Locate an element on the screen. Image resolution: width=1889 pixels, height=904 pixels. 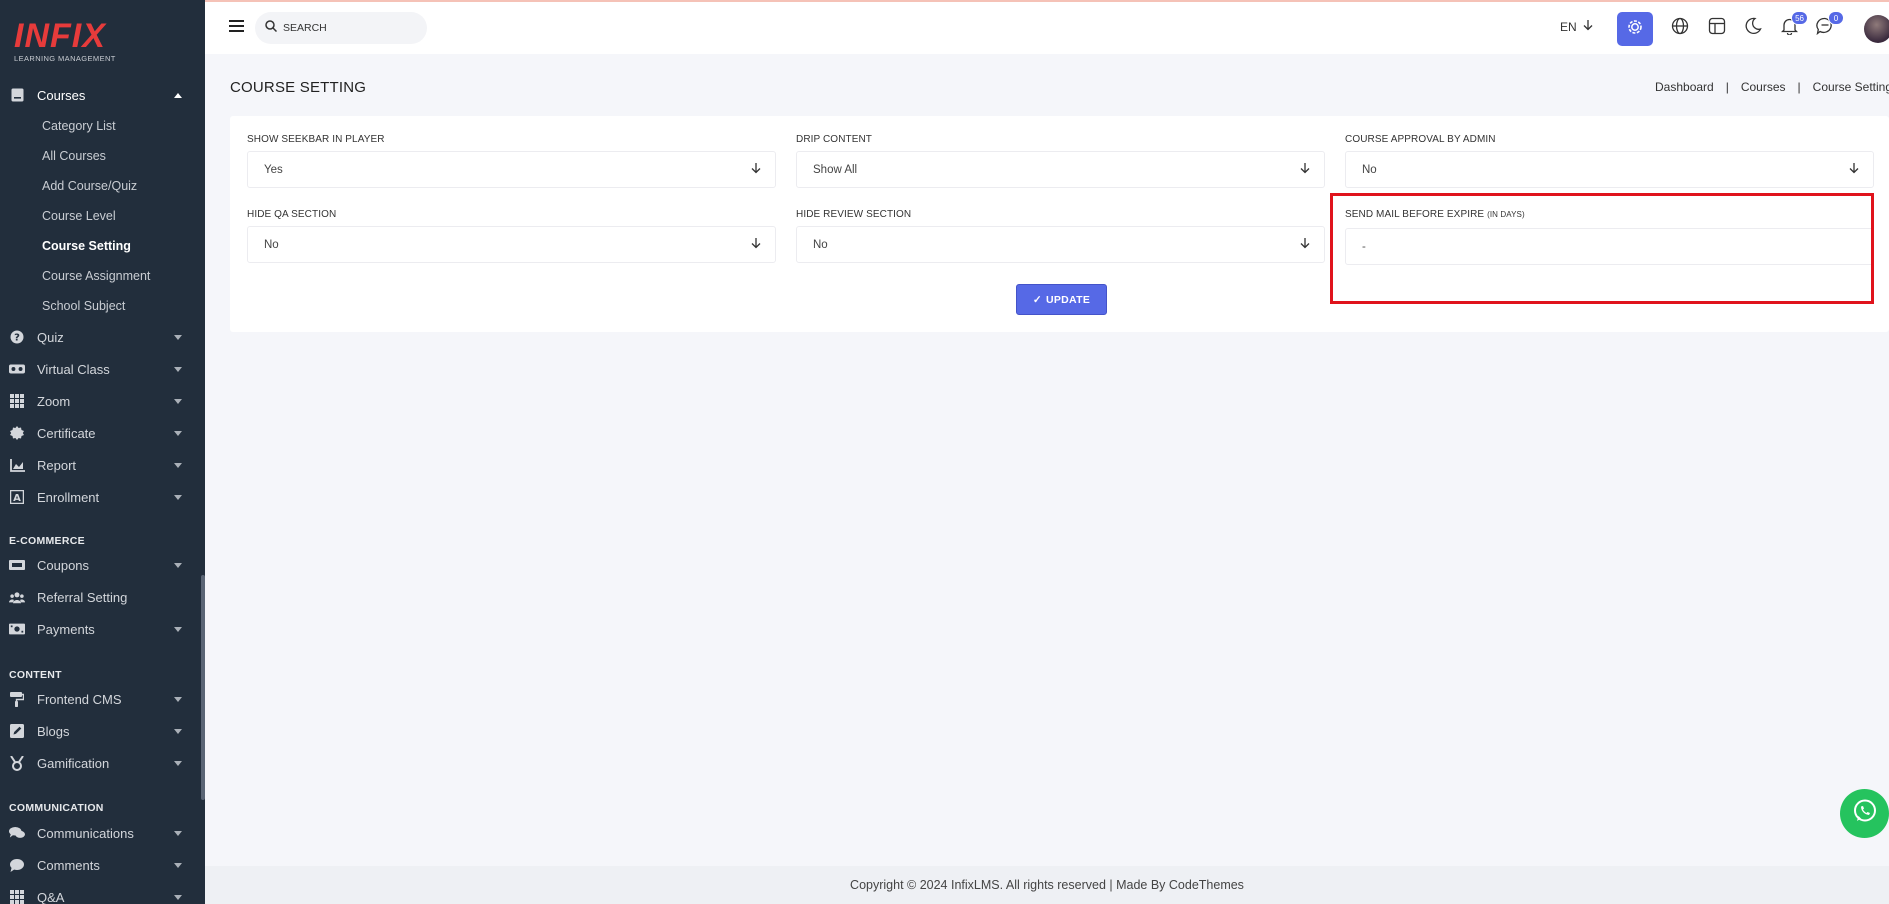
hamburger-menu-icon is located at coordinates (236, 27).